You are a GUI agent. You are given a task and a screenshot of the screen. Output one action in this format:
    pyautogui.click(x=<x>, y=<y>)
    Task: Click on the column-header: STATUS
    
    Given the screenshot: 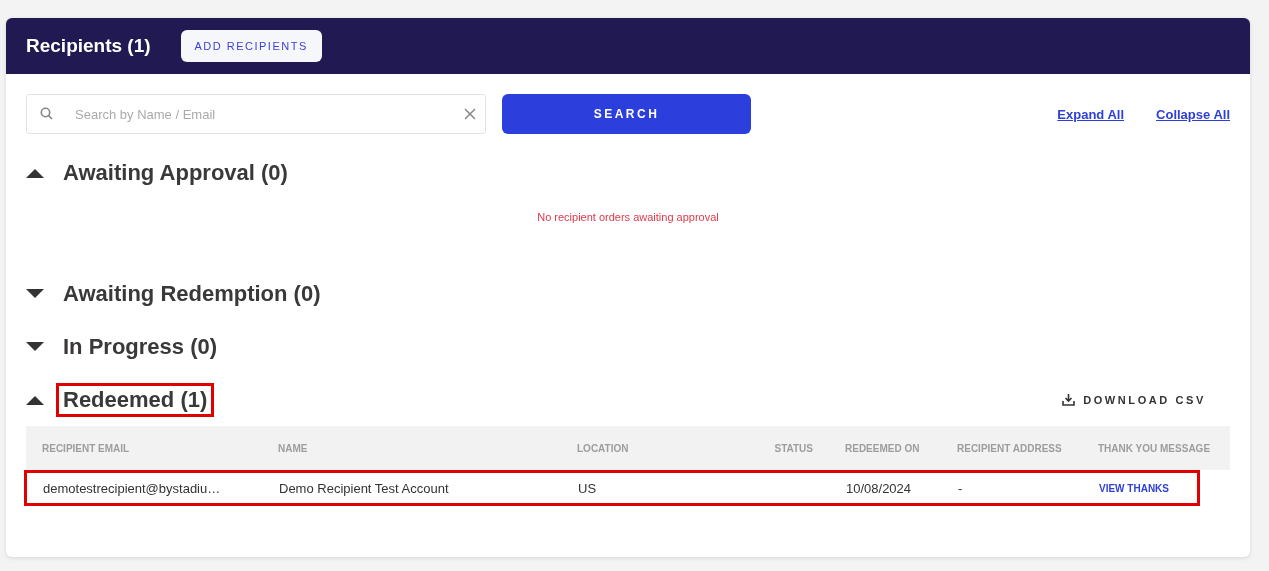 What is the action you would take?
    pyautogui.click(x=793, y=448)
    